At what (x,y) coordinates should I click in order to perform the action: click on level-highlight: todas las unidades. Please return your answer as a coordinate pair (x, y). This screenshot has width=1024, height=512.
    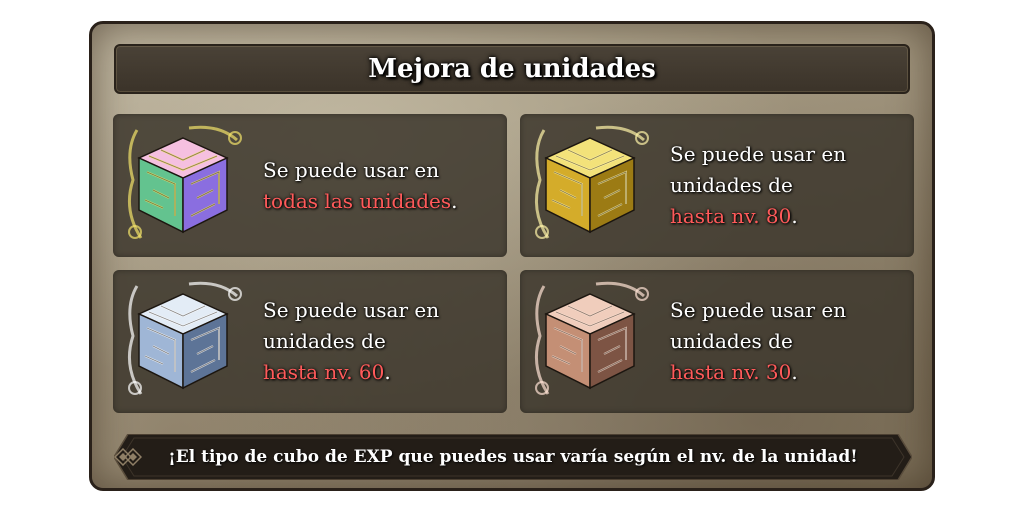
    Looking at the image, I should click on (357, 200).